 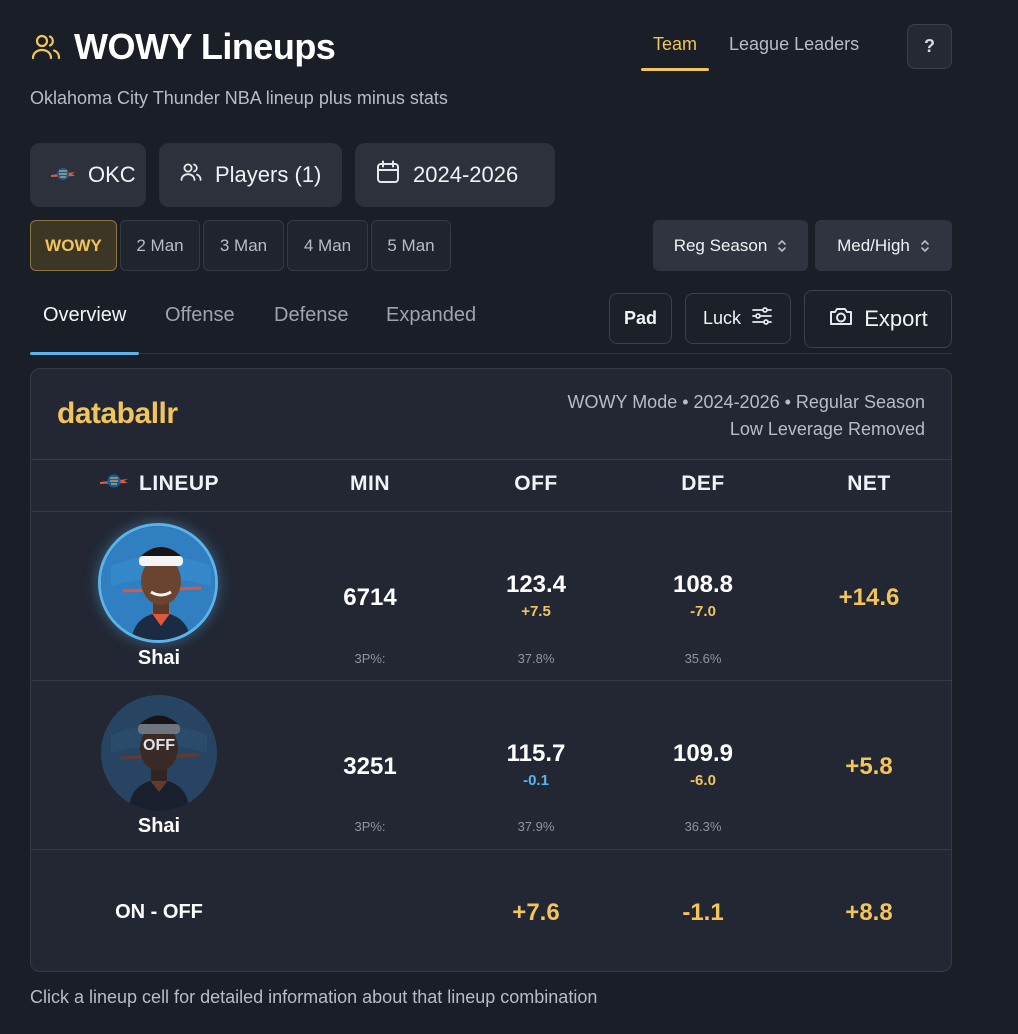 I want to click on tab-team: Team, so click(x=675, y=47).